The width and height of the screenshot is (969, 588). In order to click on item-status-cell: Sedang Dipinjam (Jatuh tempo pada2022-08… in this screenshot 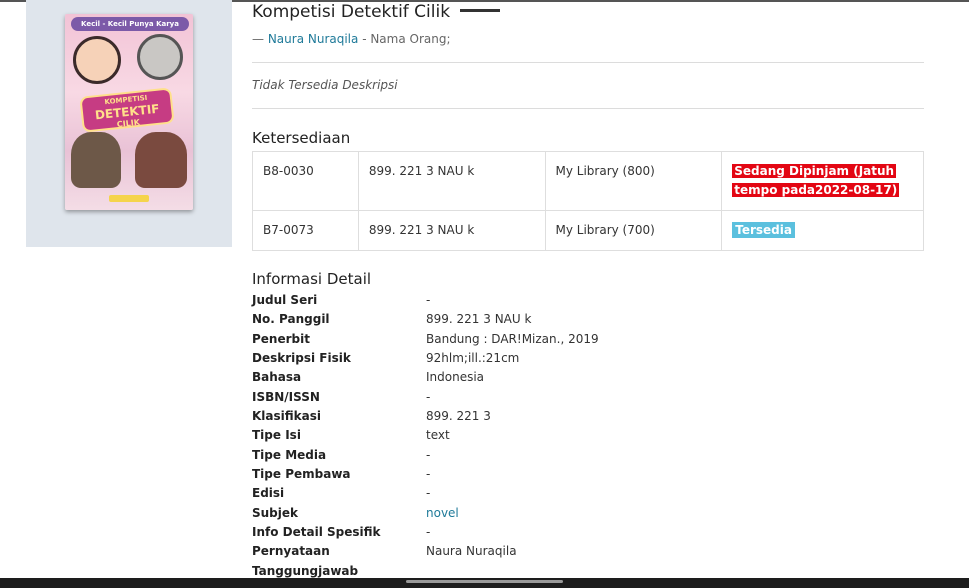, I will do `click(822, 181)`.